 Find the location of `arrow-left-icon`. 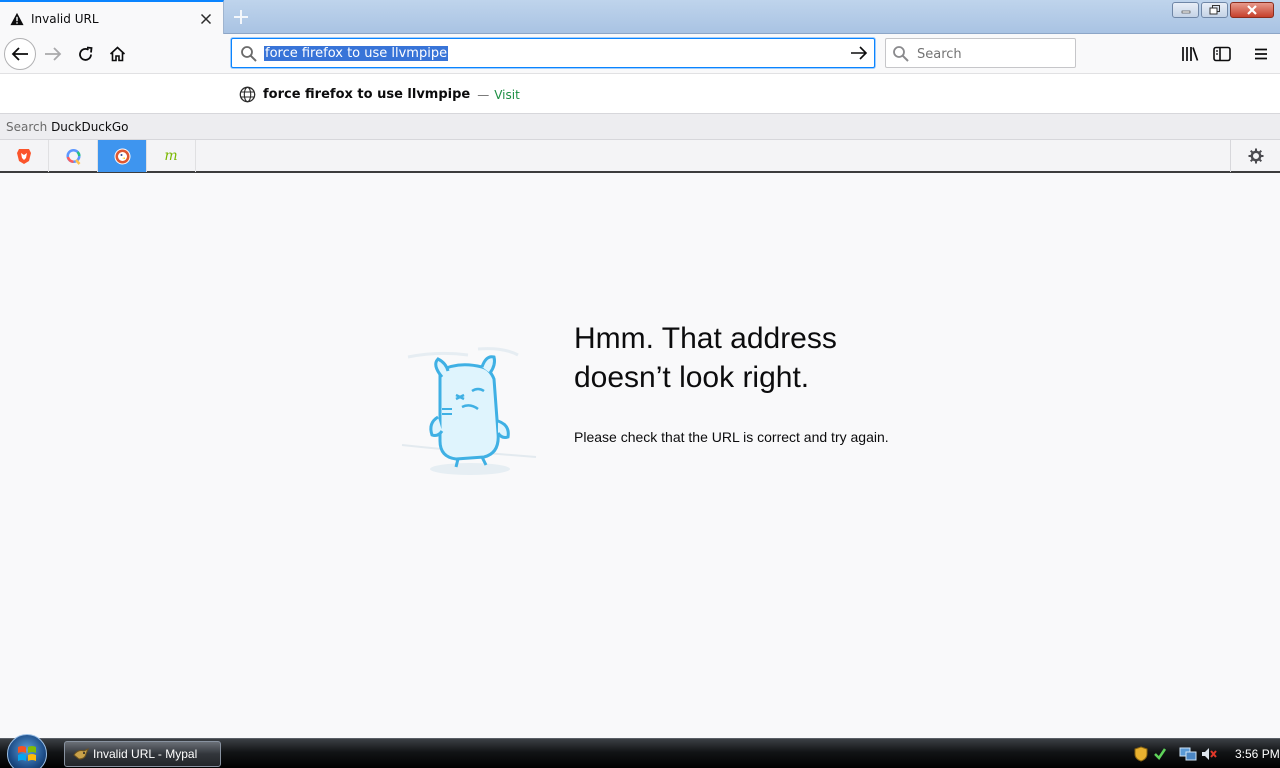

arrow-left-icon is located at coordinates (19, 54).